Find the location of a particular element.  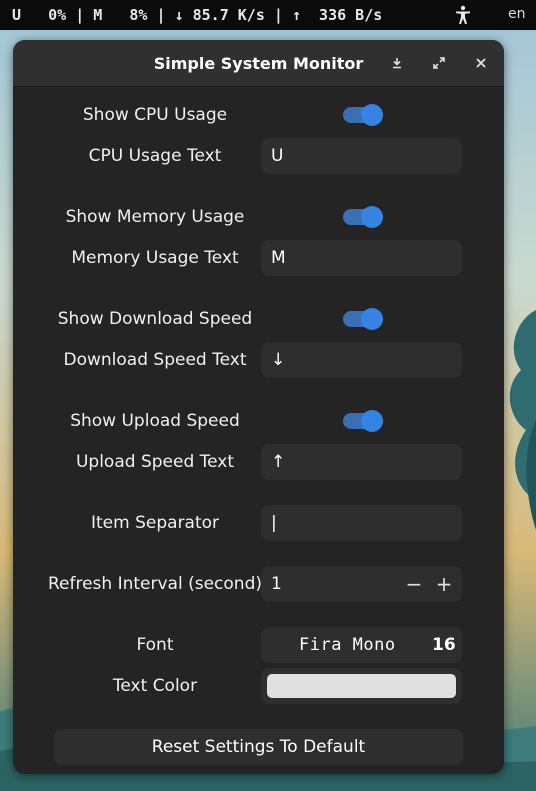

text-color-label: Text Color is located at coordinates (155, 686).